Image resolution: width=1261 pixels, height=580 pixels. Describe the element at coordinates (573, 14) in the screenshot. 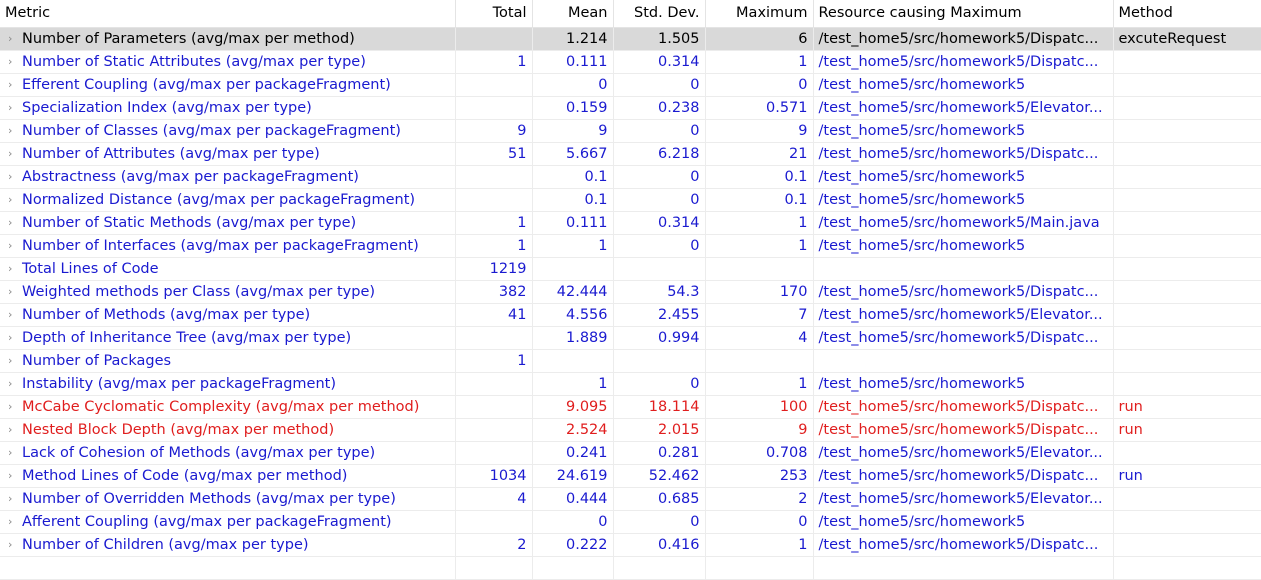

I see `column-header-mean: Mean` at that location.